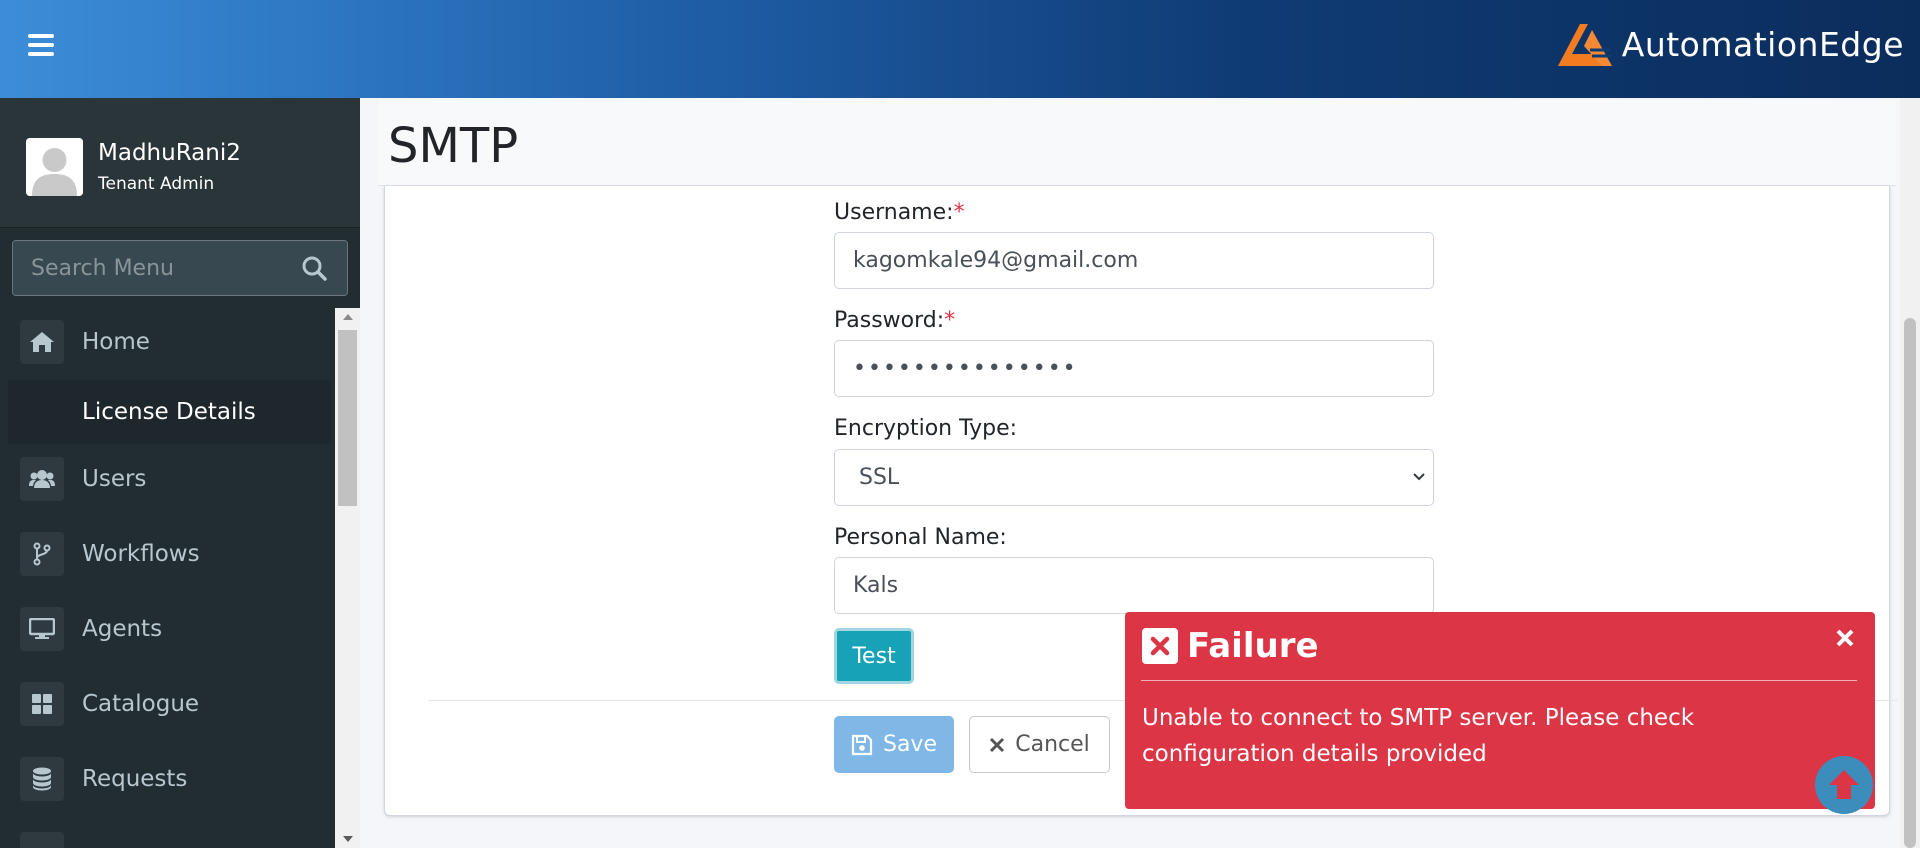 The width and height of the screenshot is (1920, 848). What do you see at coordinates (1134, 368) in the screenshot?
I see `password-input` at bounding box center [1134, 368].